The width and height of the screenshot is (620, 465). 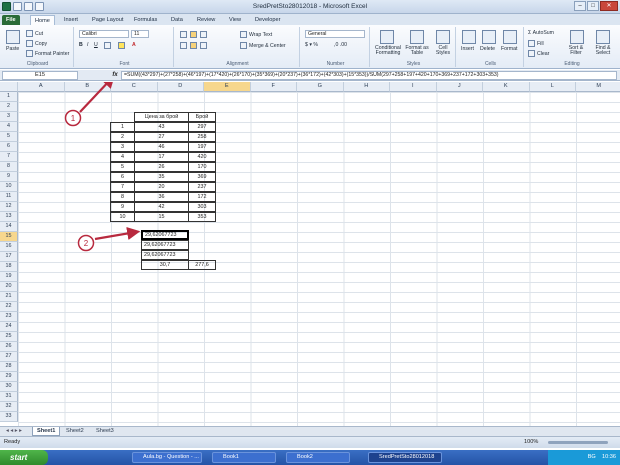 I want to click on align-right-button, so click(x=204, y=45).